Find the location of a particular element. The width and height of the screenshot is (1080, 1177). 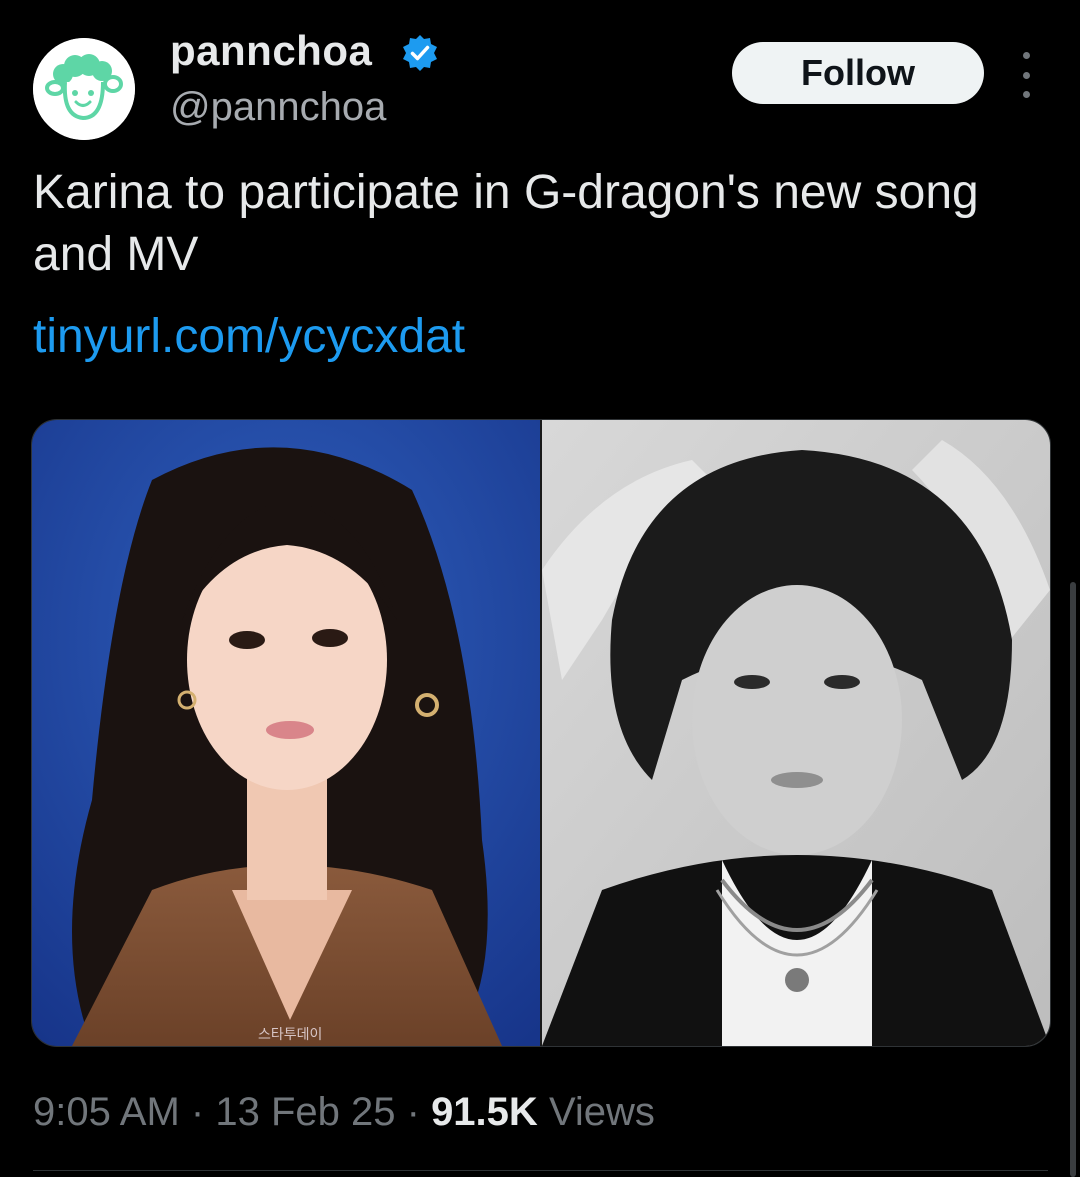

tweet-link: tinyurl.com/ycycxdat is located at coordinates (249, 337).